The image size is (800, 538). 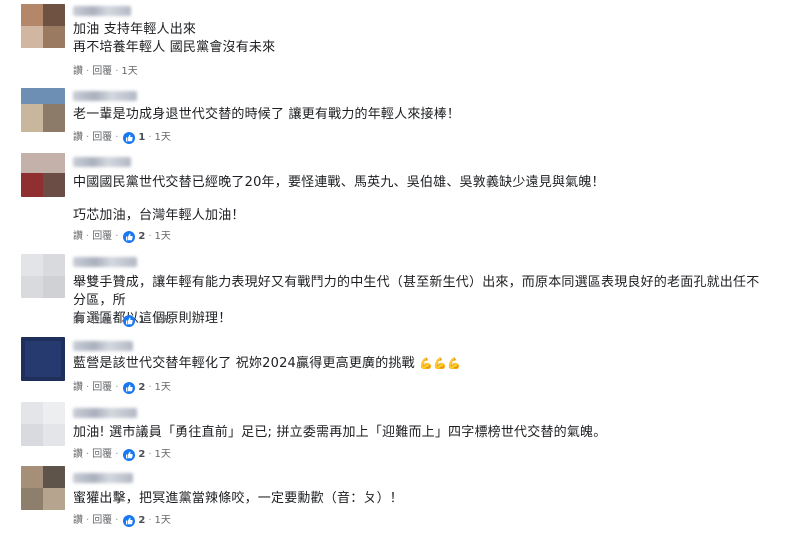 What do you see at coordinates (174, 38) in the screenshot?
I see `comment-text: 加油 支持年輕人出來 再不培養年輕人 國民黨會沒有未來` at bounding box center [174, 38].